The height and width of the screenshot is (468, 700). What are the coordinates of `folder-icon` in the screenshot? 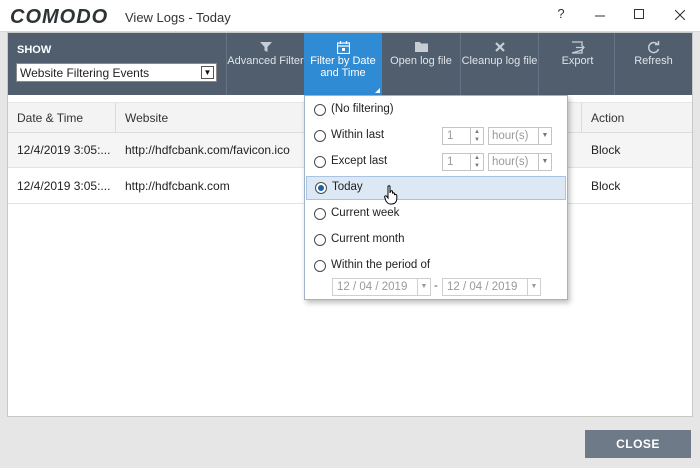 It's located at (421, 44).